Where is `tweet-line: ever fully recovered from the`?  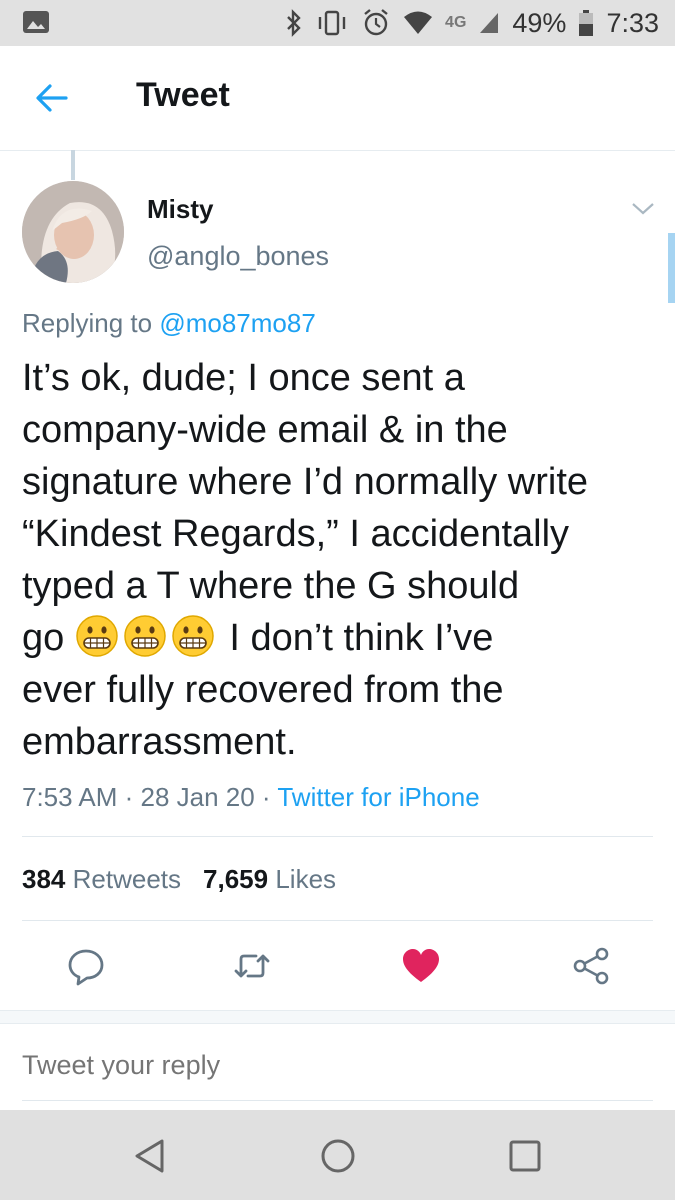
tweet-line: ever fully recovered from the is located at coordinates (263, 690).